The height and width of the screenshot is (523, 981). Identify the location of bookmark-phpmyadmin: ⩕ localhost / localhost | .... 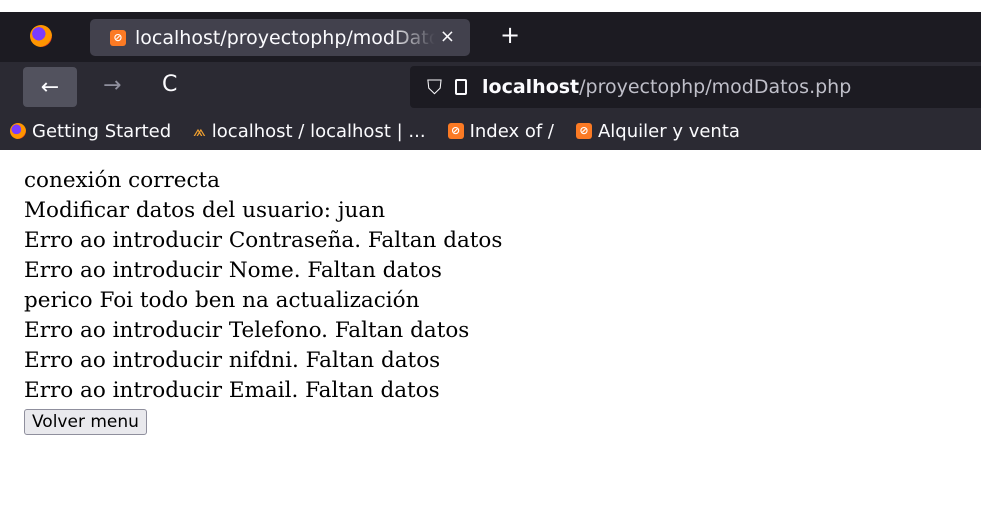
(309, 131).